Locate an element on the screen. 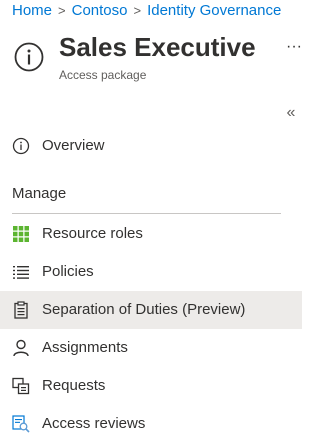  breadcrumb: Home > Contoso > Identity Governance is located at coordinates (146, 10).